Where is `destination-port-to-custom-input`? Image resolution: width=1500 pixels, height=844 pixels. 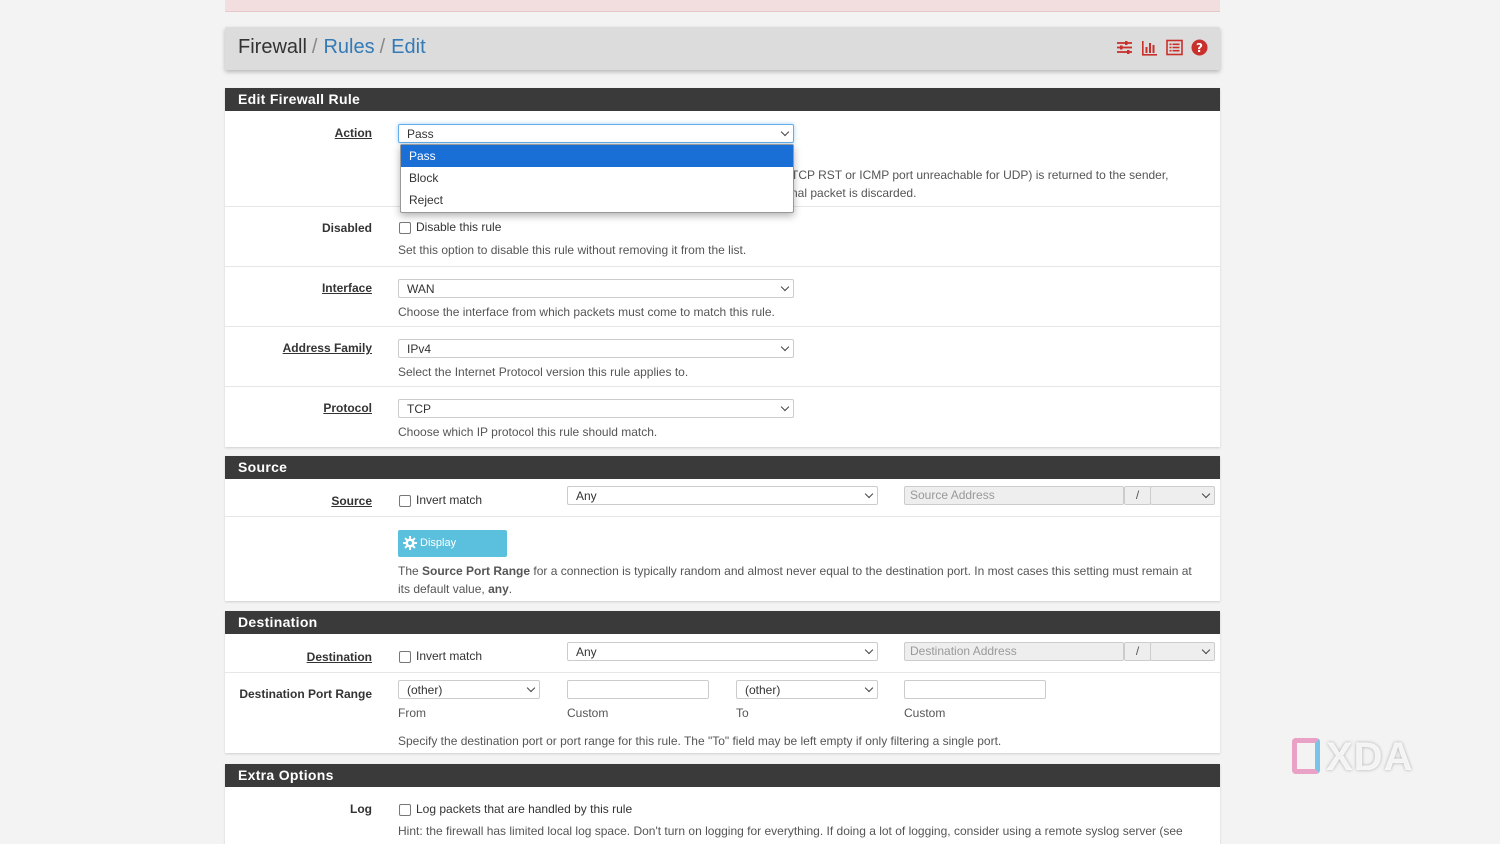
destination-port-to-custom-input is located at coordinates (975, 689).